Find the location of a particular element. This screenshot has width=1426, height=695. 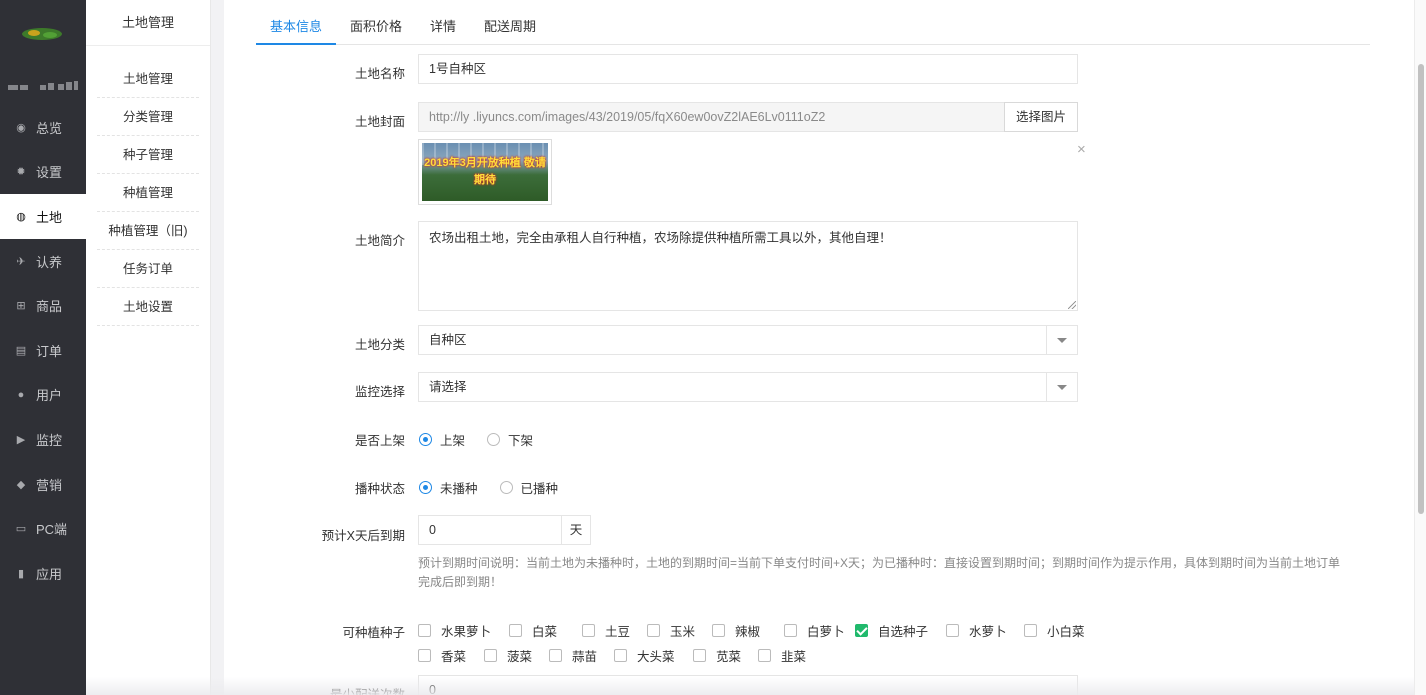

nav-item-monitor: ▭ PC端 is located at coordinates (43, 528).